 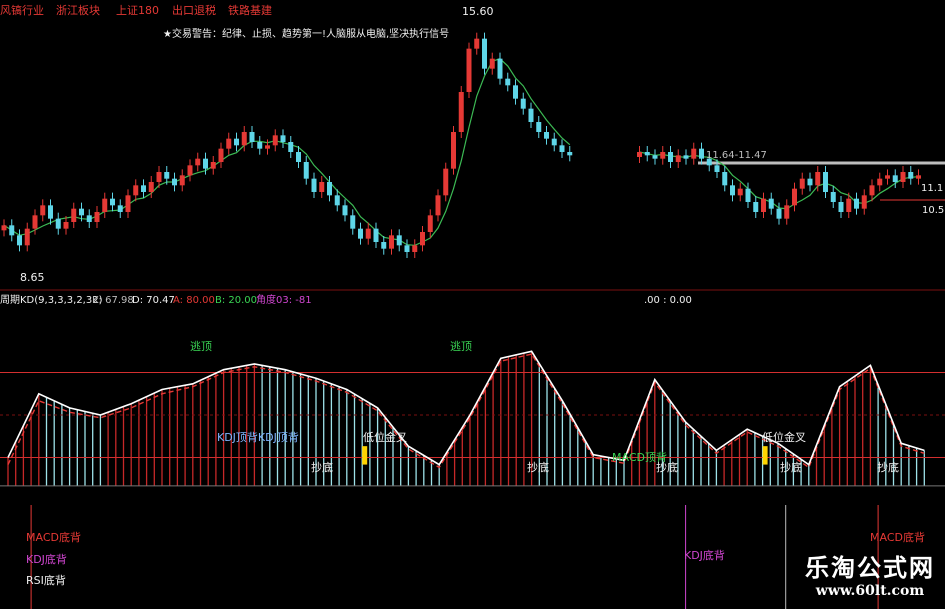 I want to click on kdj-bottom-divergence-label-1: KDJ底背, so click(x=46, y=559).